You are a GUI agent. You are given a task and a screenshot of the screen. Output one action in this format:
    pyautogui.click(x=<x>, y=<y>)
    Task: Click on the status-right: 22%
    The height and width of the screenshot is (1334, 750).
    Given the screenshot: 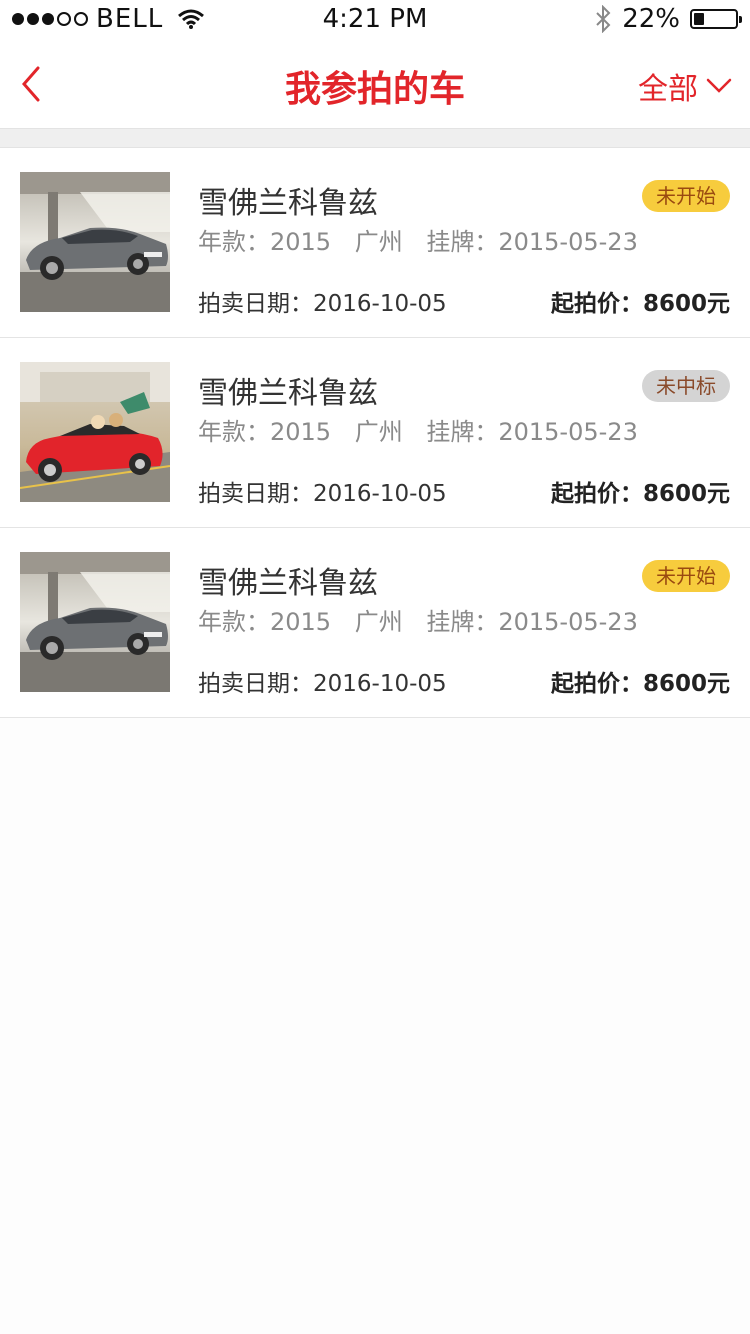 What is the action you would take?
    pyautogui.click(x=668, y=19)
    